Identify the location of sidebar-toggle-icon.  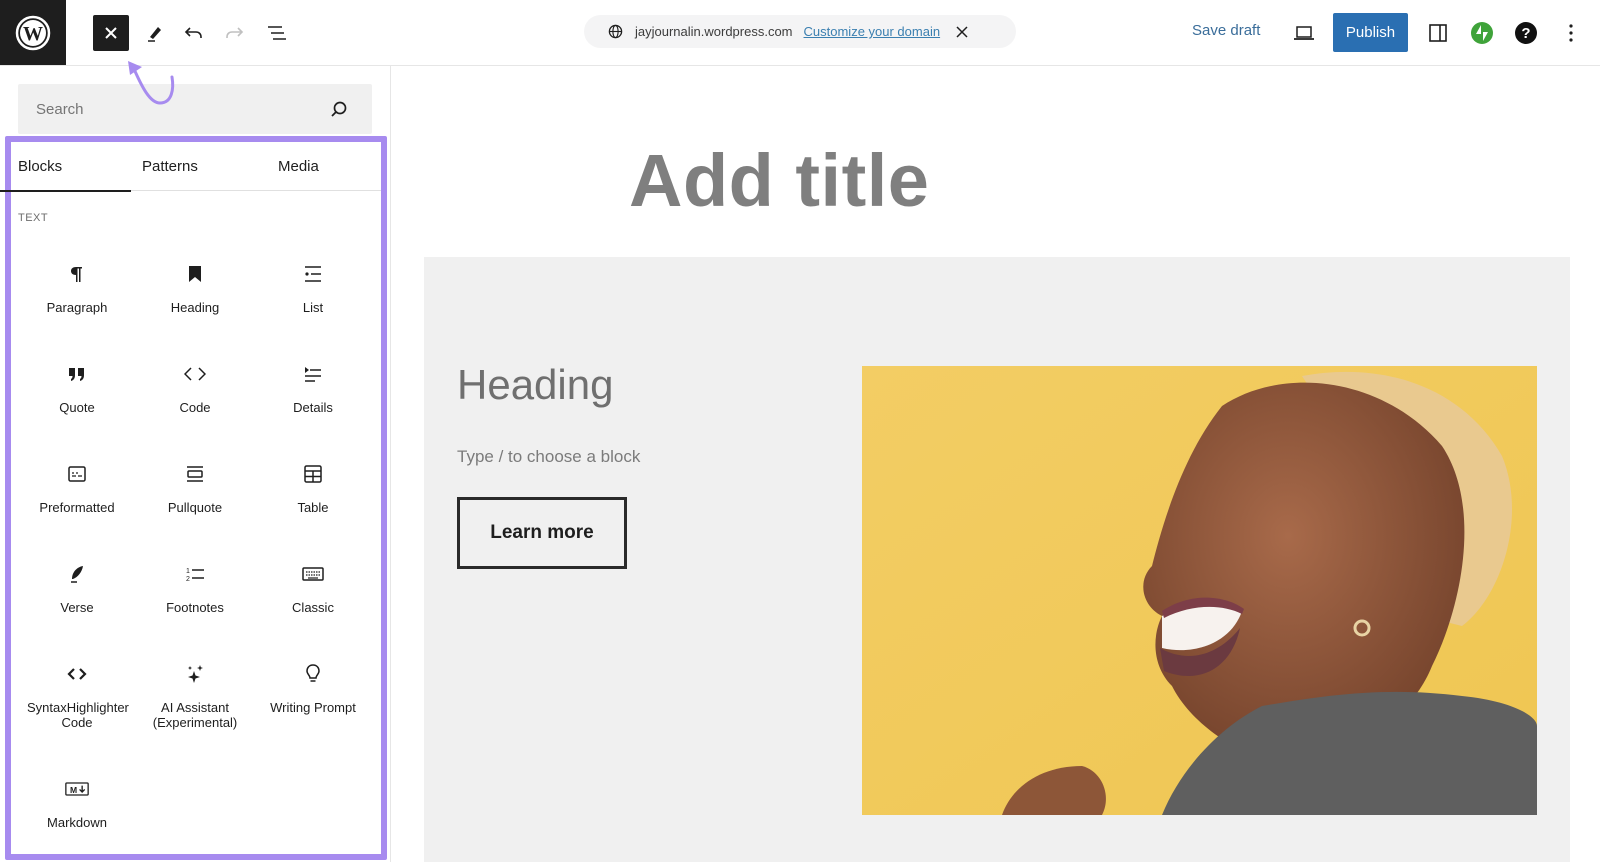
(1438, 33).